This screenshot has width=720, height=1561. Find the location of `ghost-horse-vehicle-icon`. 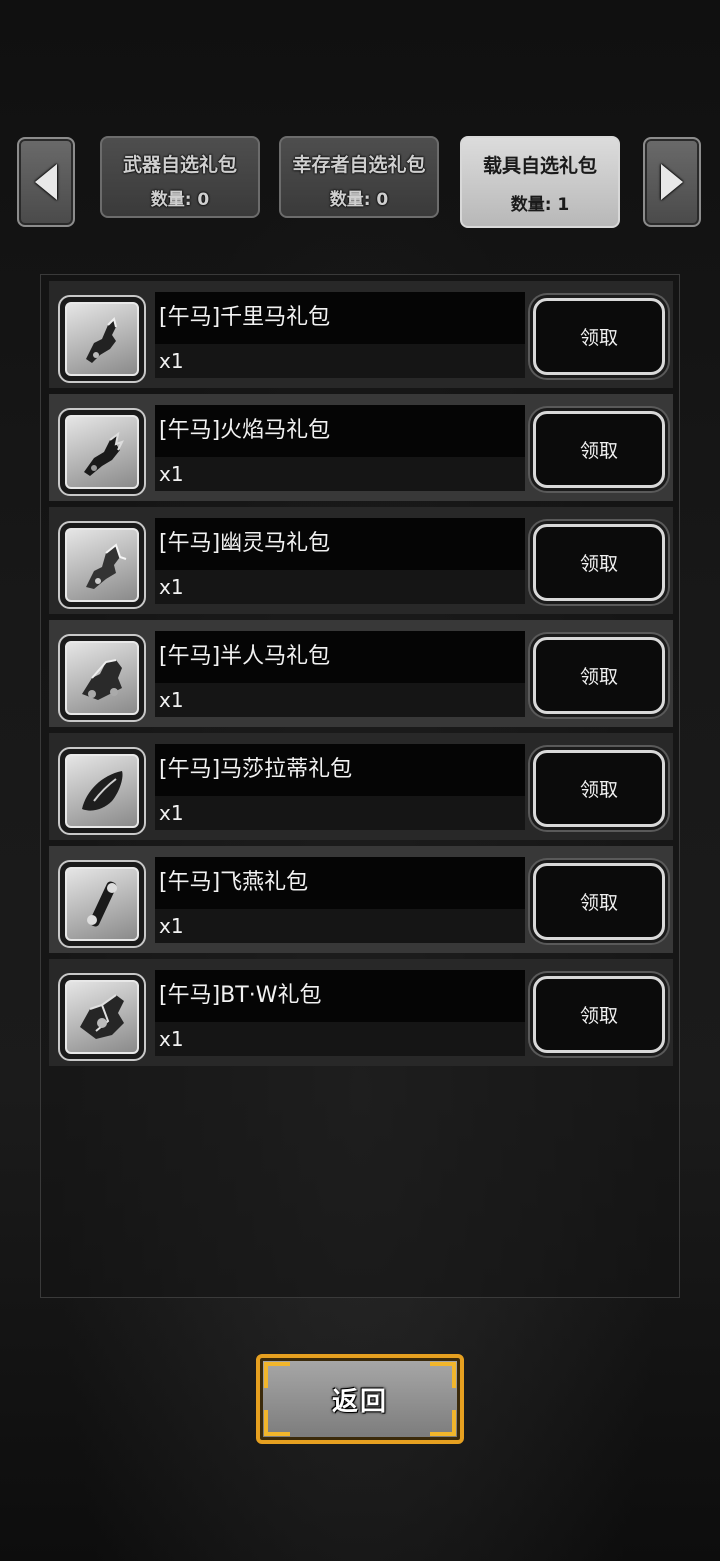

ghost-horse-vehicle-icon is located at coordinates (106, 566).